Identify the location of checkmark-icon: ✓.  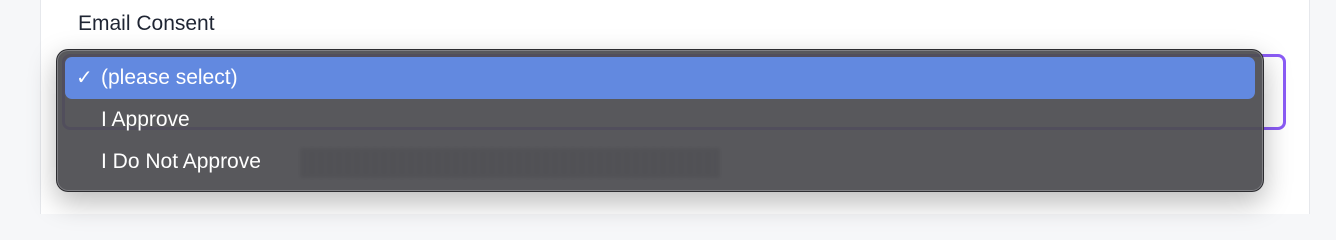
(84, 78).